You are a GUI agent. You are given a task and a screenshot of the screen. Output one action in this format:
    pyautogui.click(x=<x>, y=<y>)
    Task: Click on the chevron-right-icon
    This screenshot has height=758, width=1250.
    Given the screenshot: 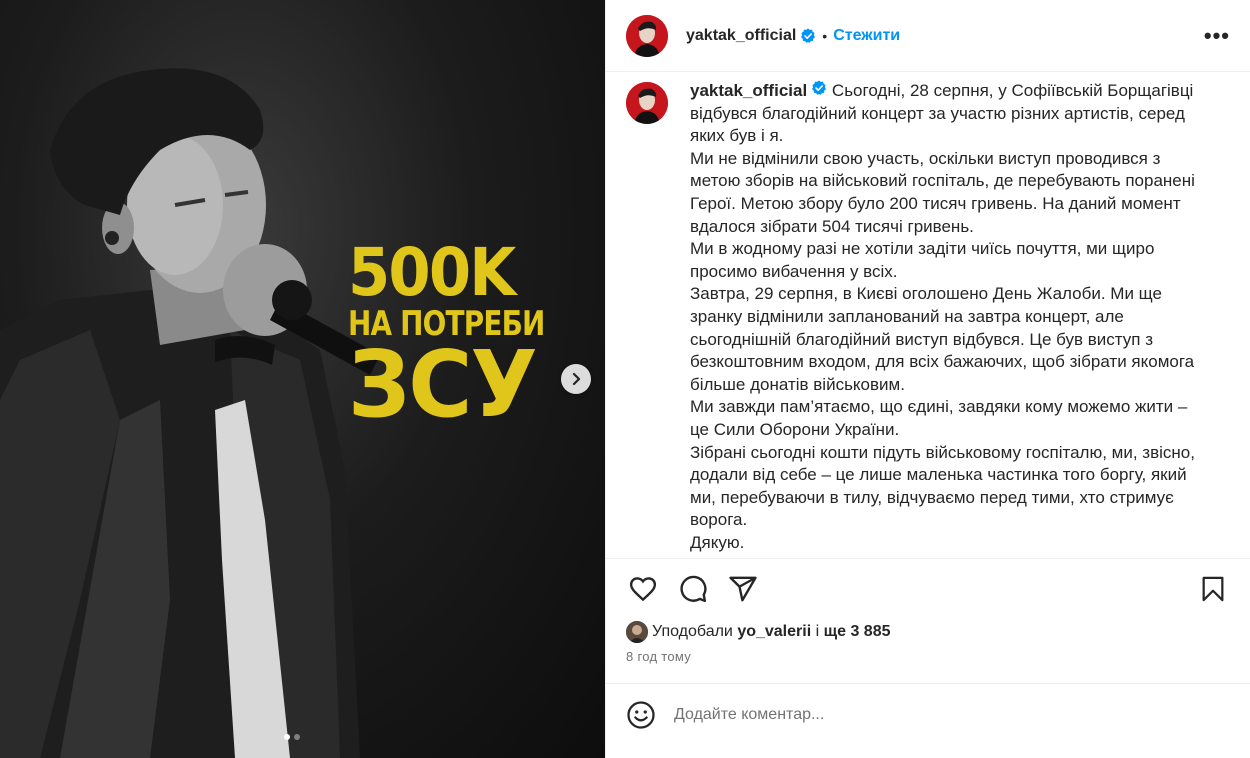 What is the action you would take?
    pyautogui.click(x=576, y=379)
    